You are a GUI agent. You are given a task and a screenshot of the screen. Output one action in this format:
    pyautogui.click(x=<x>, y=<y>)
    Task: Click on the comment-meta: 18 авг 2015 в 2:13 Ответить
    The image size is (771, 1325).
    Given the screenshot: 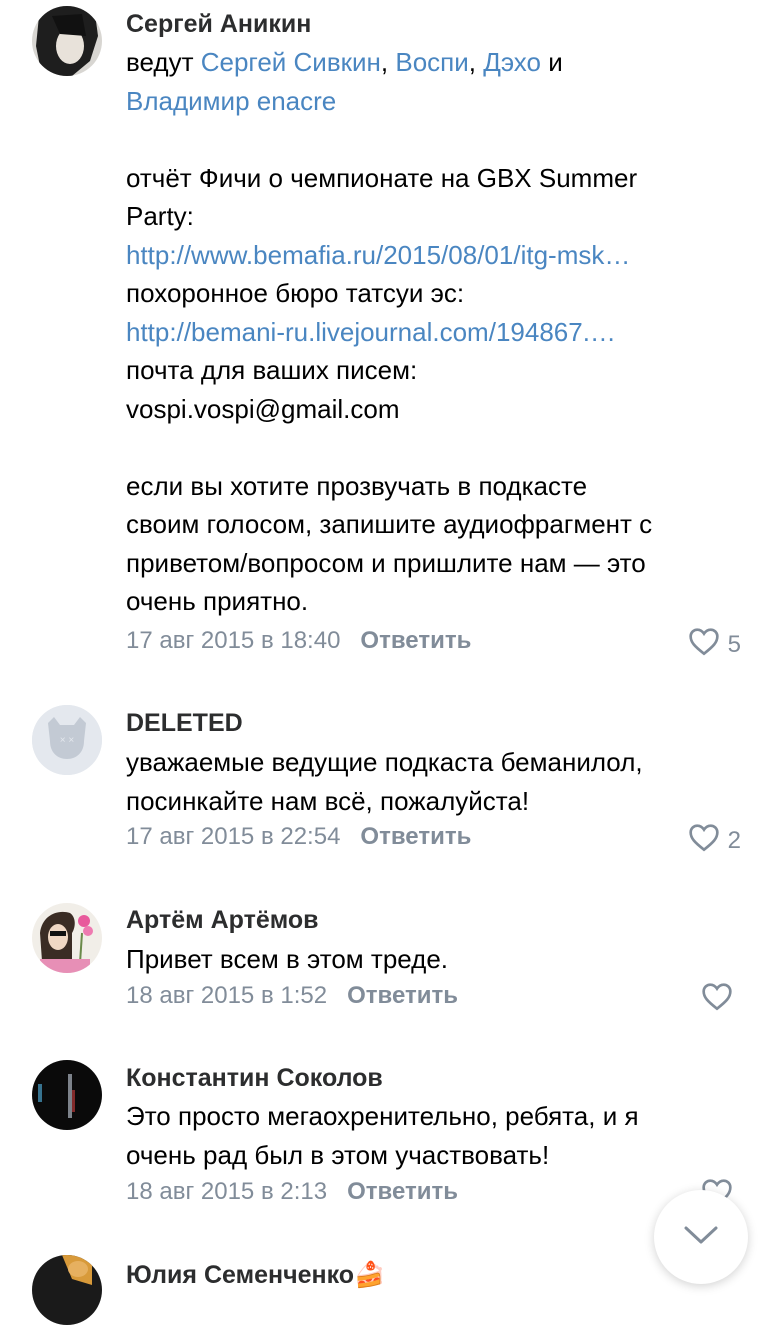 What is the action you would take?
    pyautogui.click(x=292, y=1192)
    